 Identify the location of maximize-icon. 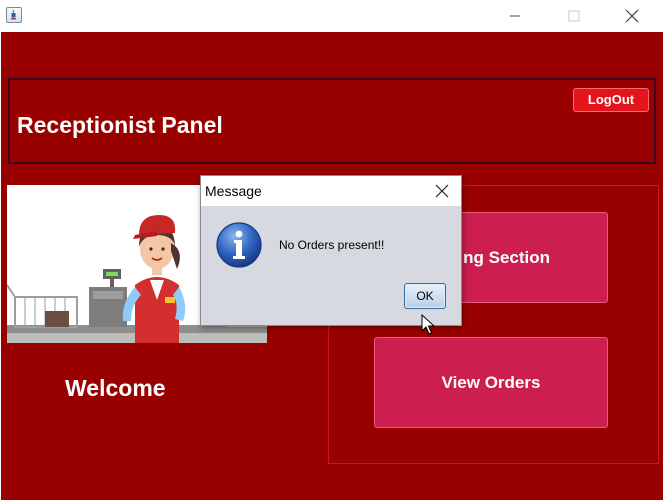
(574, 16).